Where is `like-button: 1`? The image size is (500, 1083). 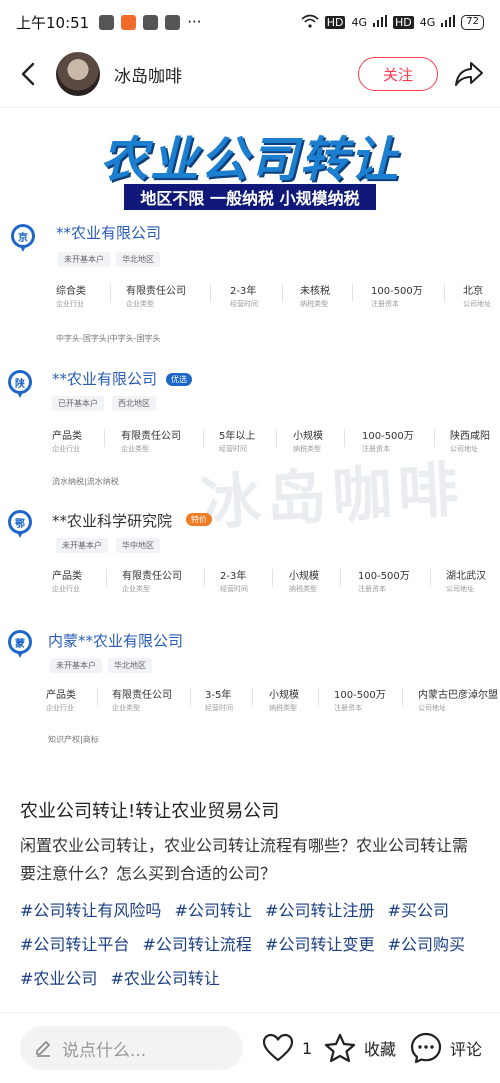 like-button: 1 is located at coordinates (287, 1048).